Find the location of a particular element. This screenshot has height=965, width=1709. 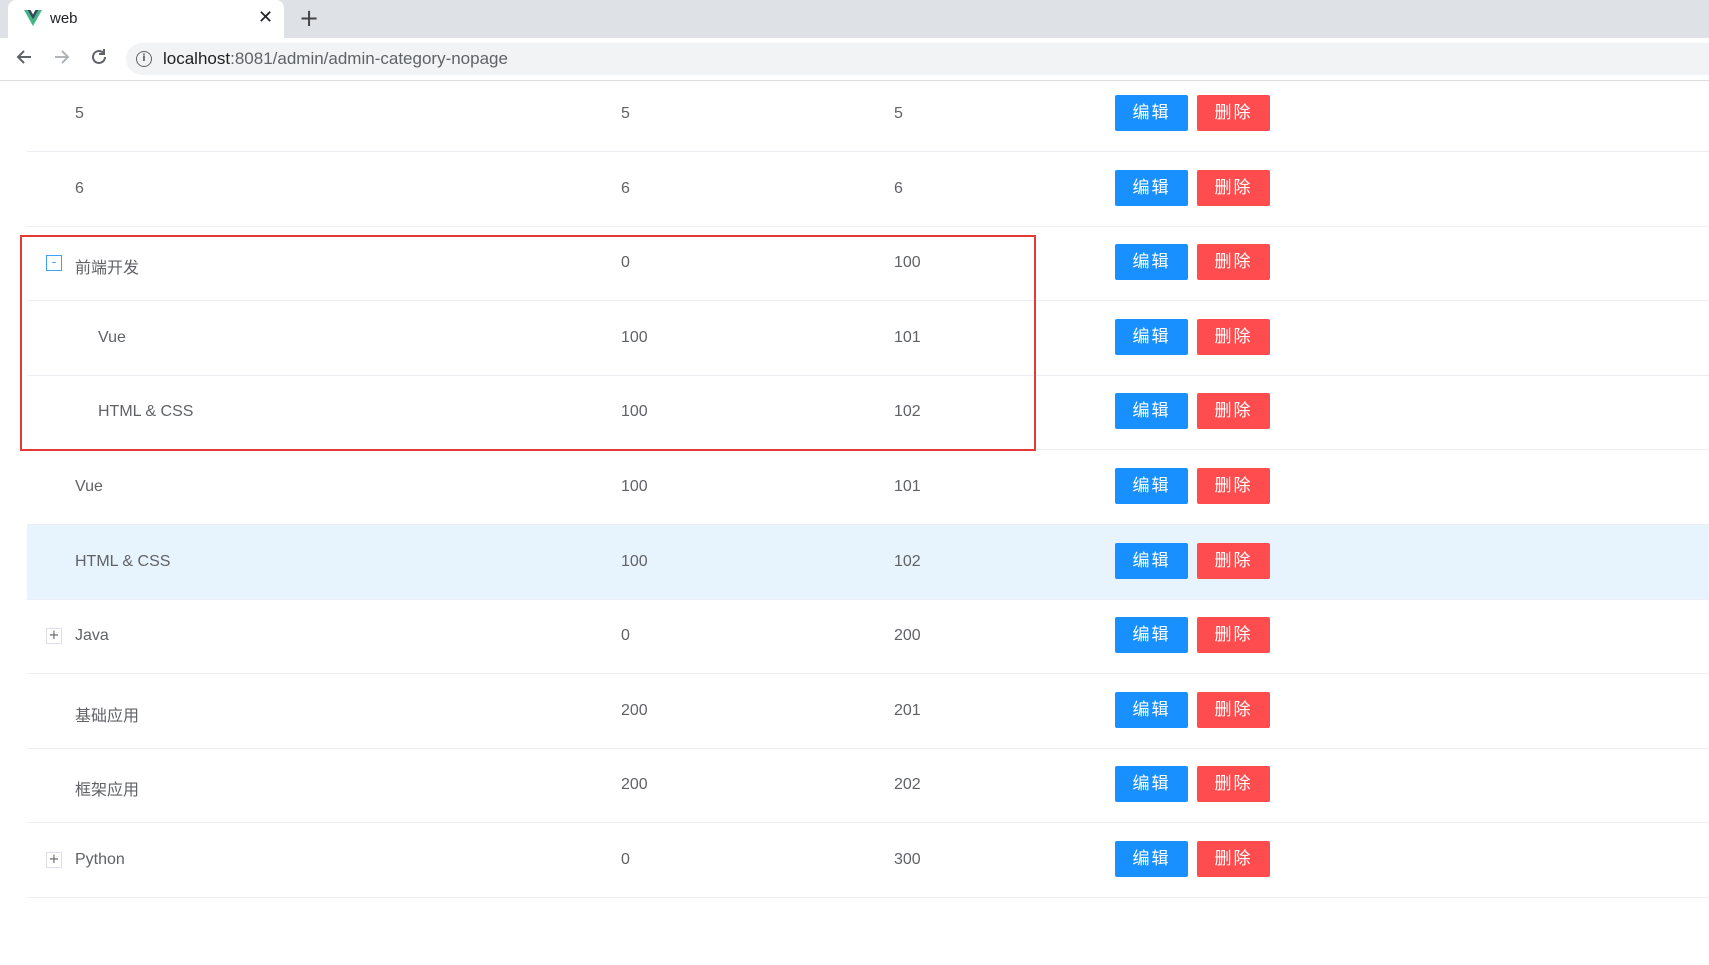

parent-id: 5 is located at coordinates (625, 113).